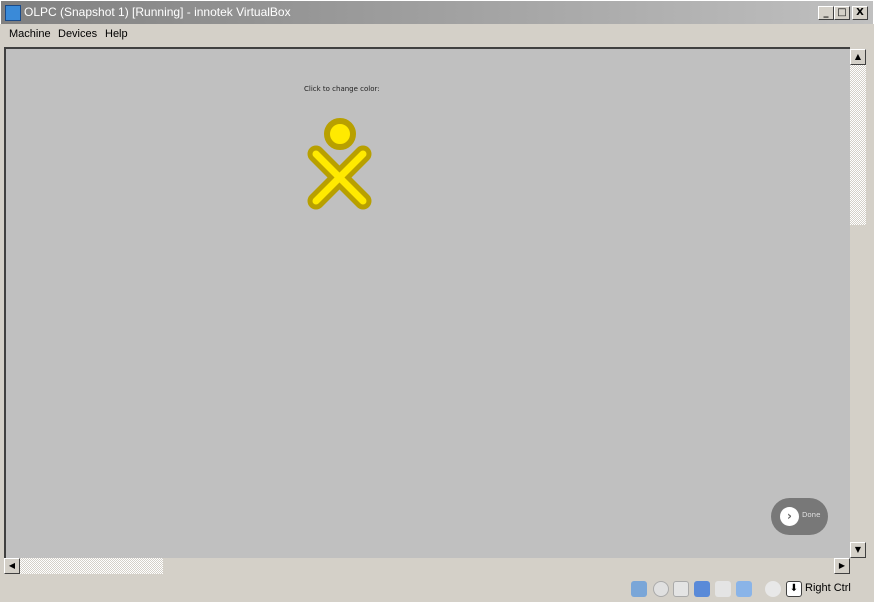  I want to click on close-button: X, so click(860, 13).